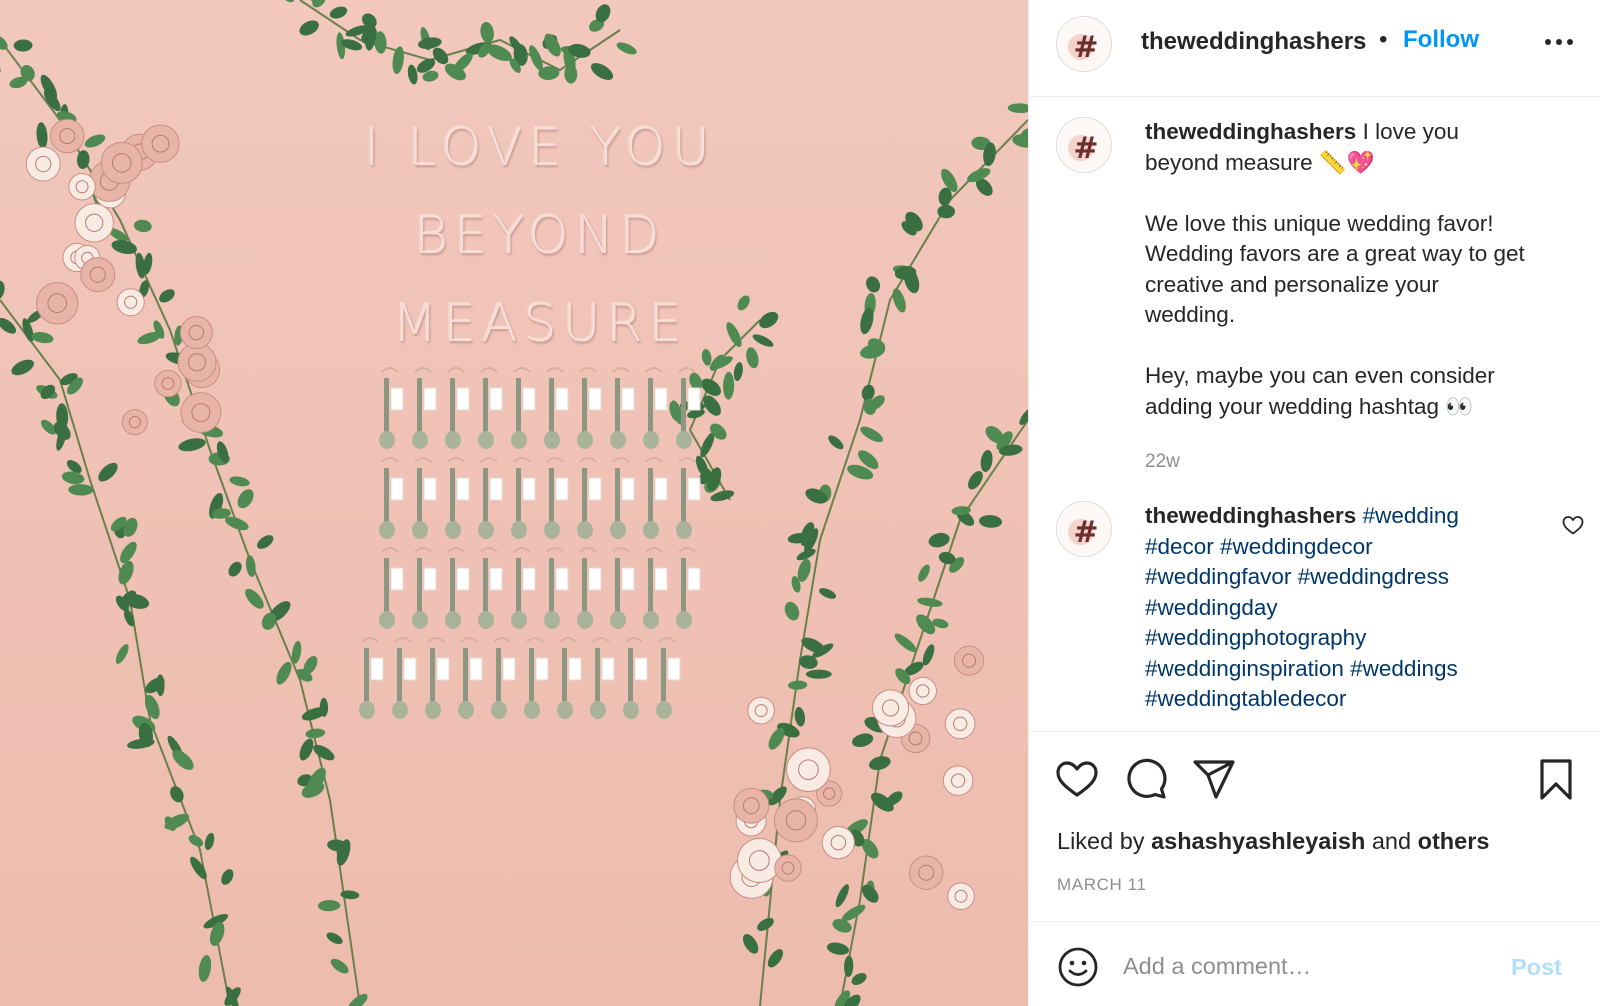  Describe the element at coordinates (1303, 966) in the screenshot. I see `comment-input` at that location.